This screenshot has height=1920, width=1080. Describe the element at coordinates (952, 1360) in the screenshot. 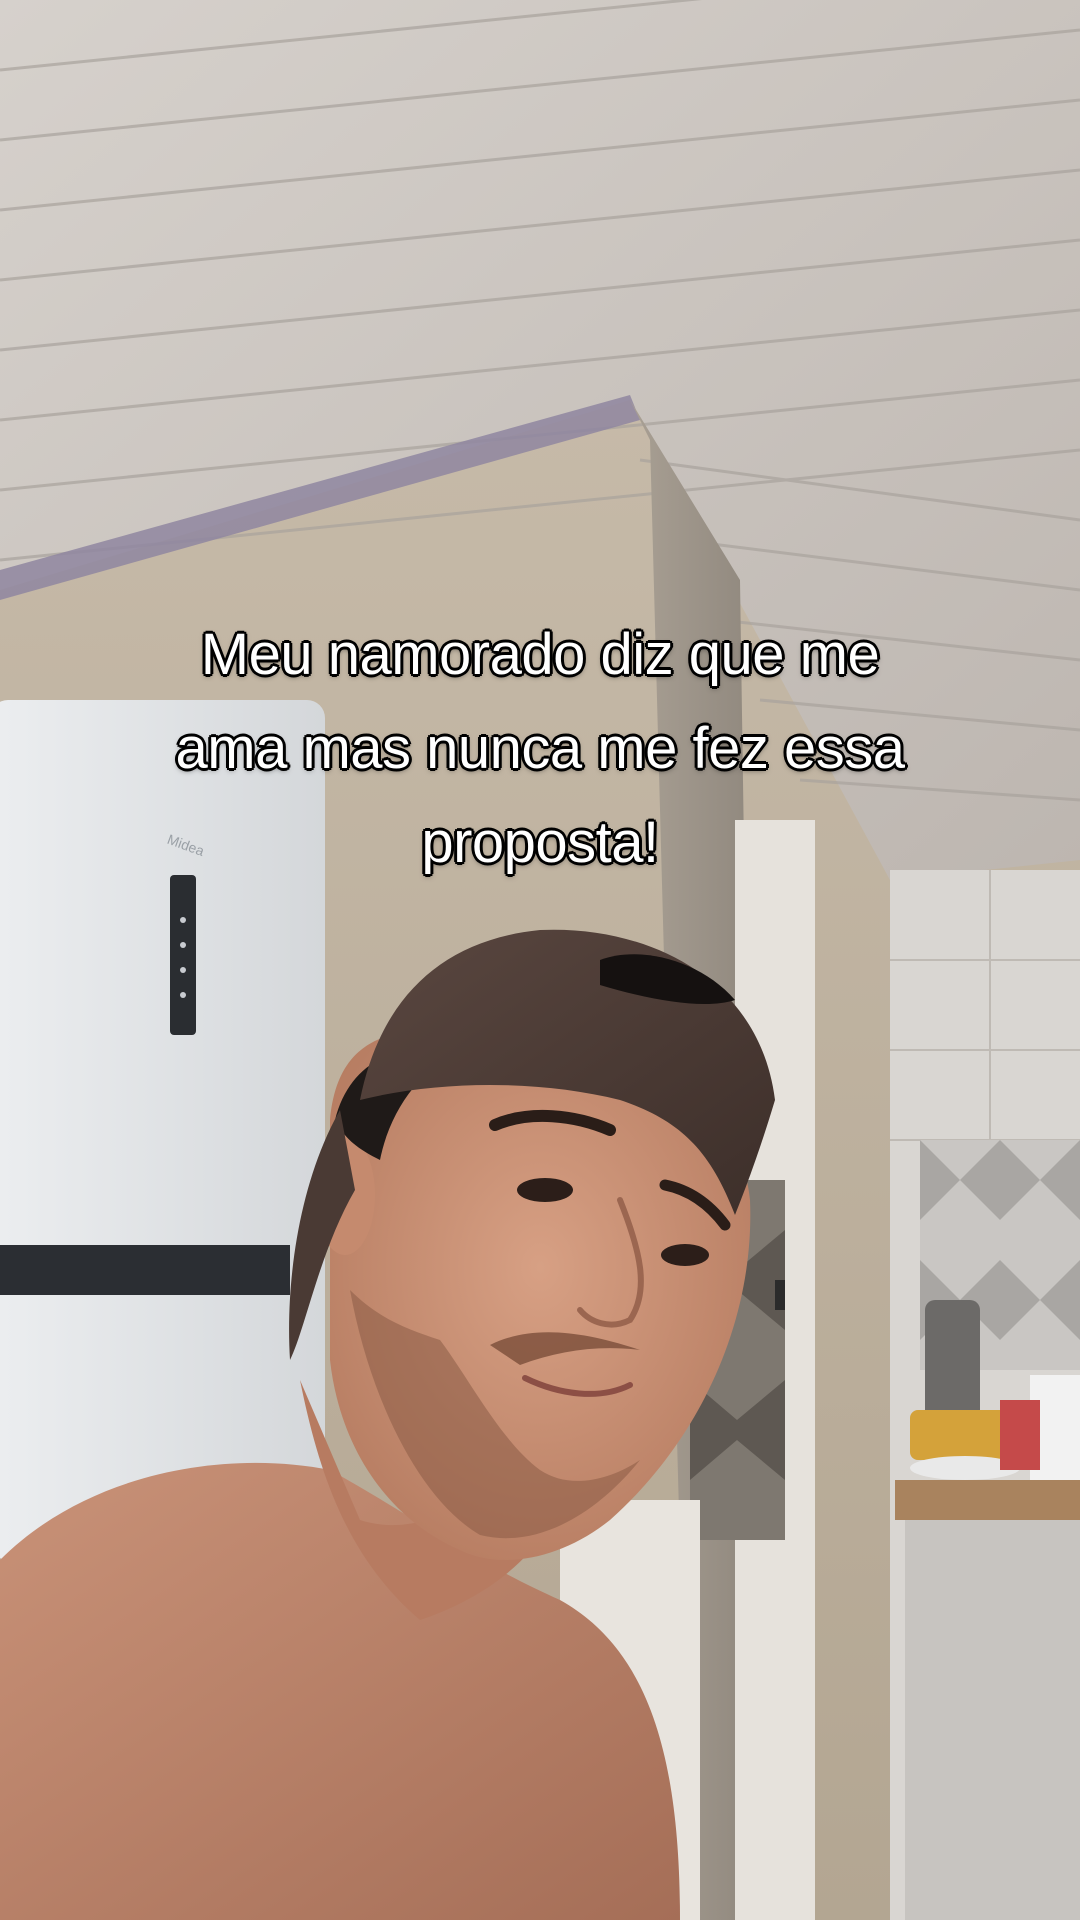

I see `blender` at that location.